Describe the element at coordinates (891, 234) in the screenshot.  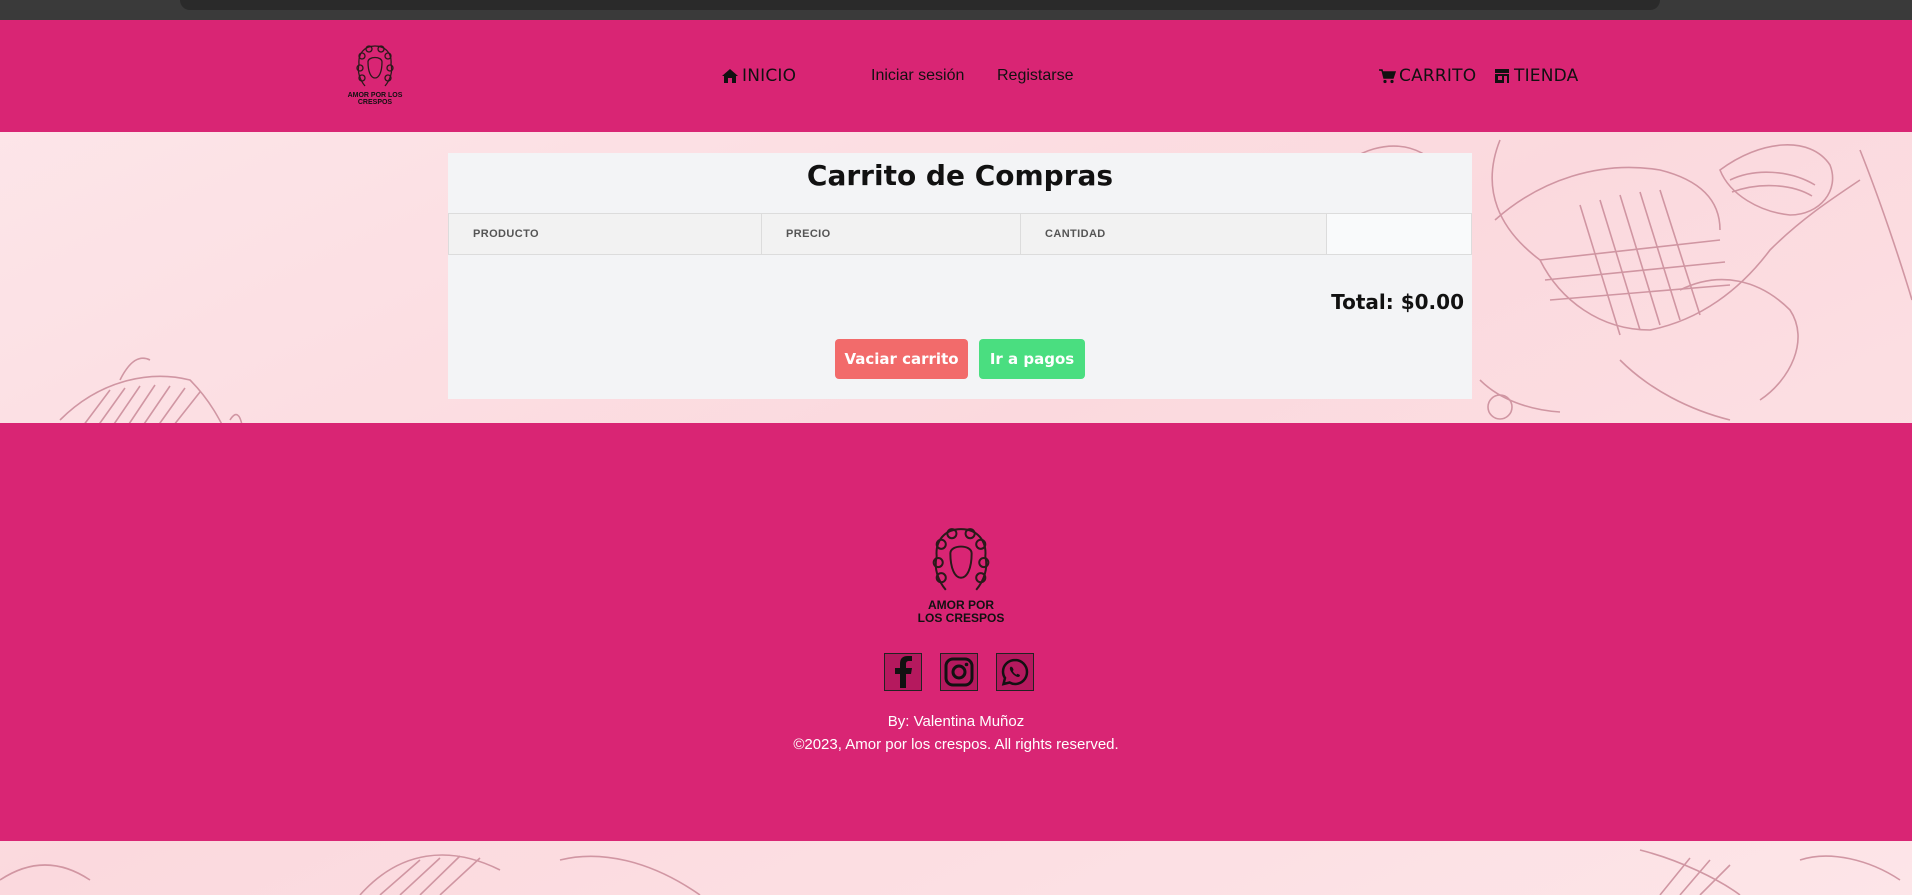
I see `column-header-price: PRECIO` at that location.